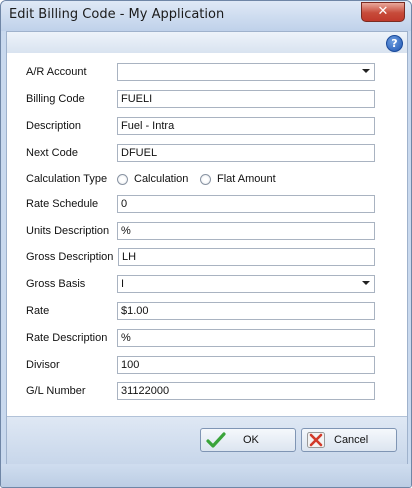 The image size is (412, 488). I want to click on cancel-x-icon, so click(316, 440).